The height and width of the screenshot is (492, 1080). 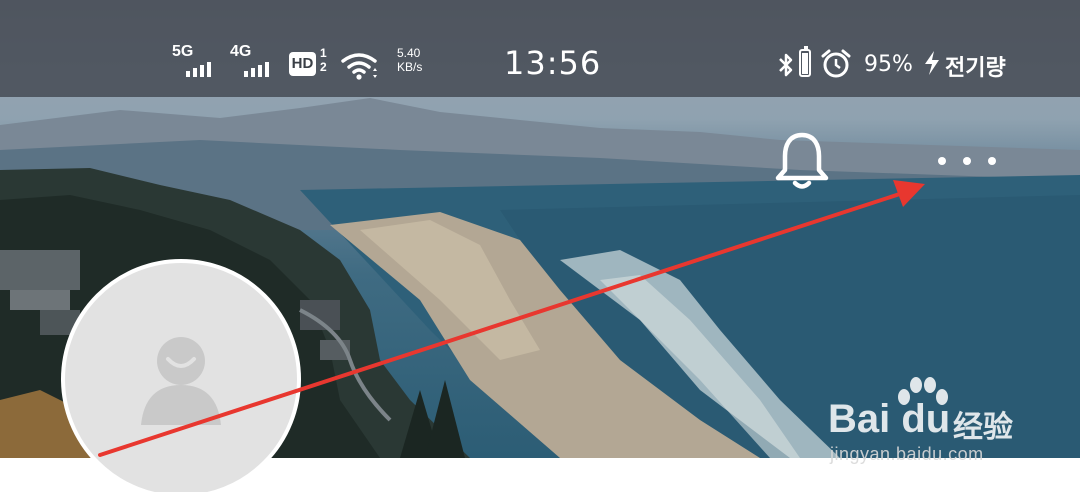 I want to click on network-speed: 5.40 KB/s, so click(x=409, y=60).